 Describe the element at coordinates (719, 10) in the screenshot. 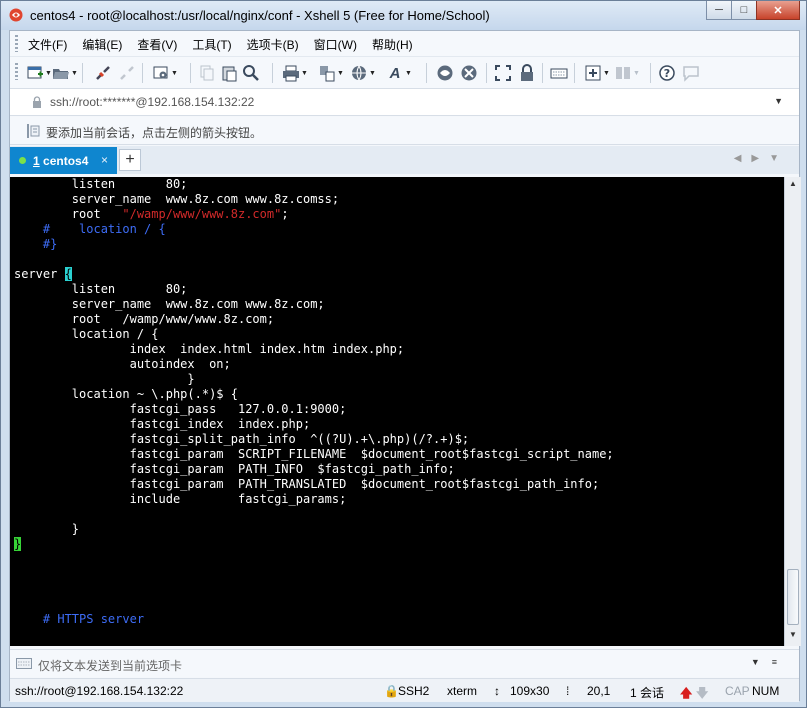

I see `minimize-button: ─` at that location.